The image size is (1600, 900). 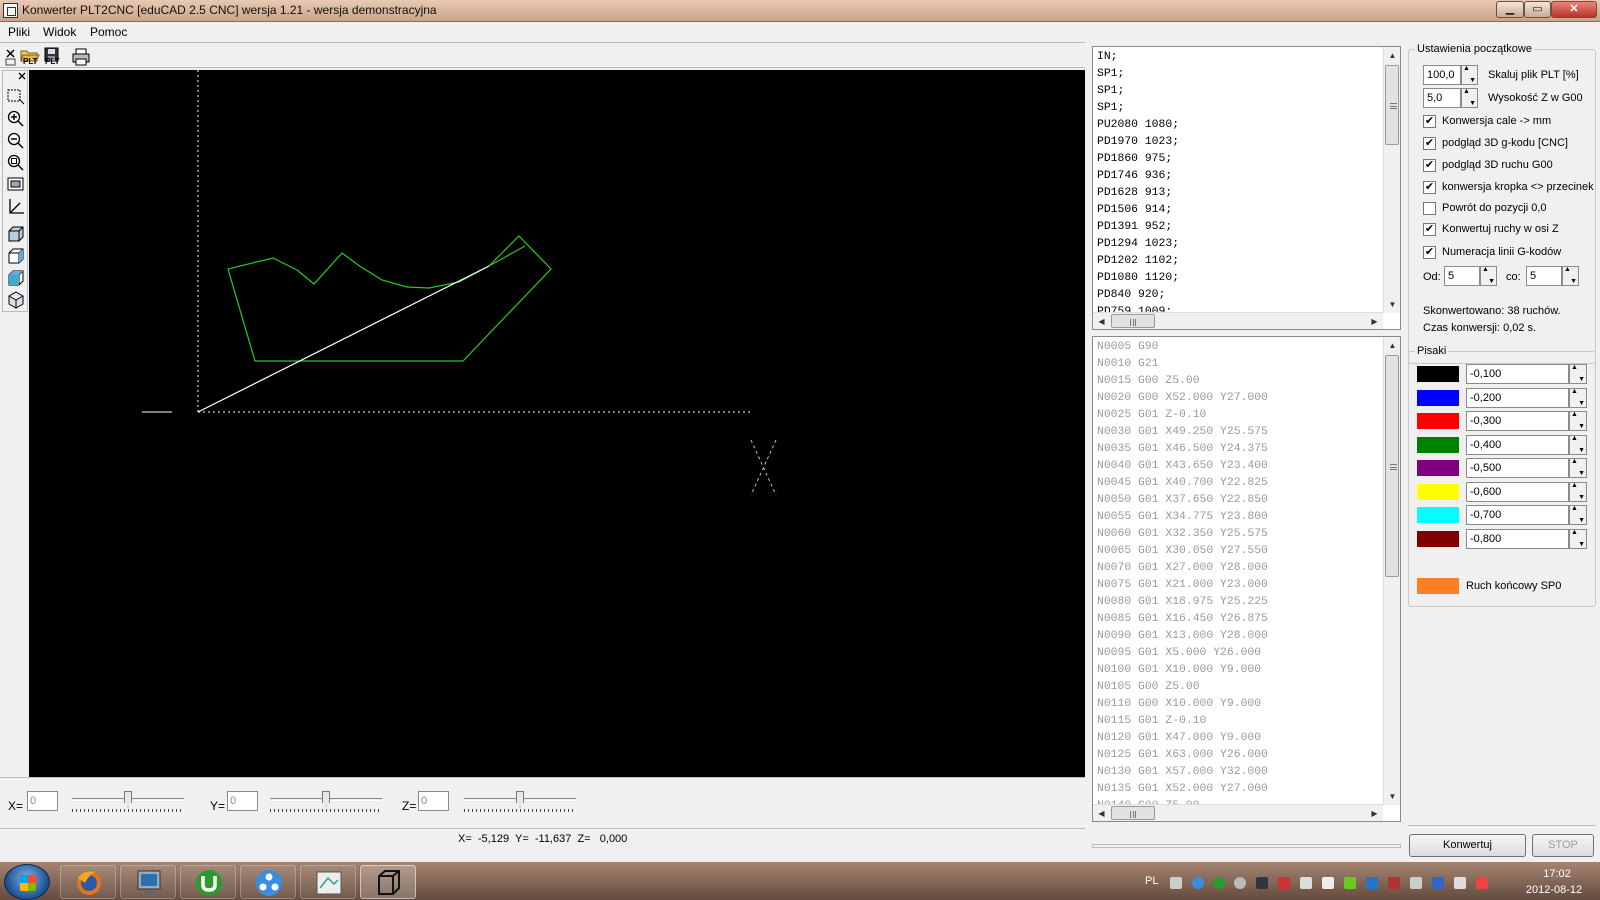 I want to click on close-button: ✕, so click(x=1574, y=9).